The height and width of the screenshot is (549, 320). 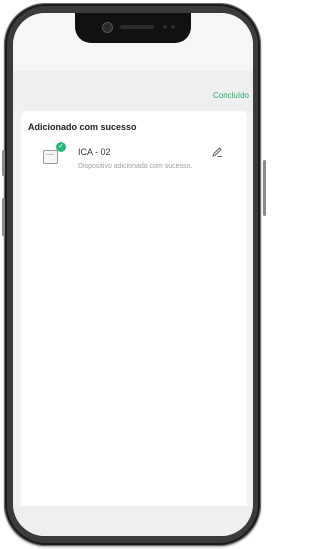 I want to click on device-icon, so click(x=50, y=157).